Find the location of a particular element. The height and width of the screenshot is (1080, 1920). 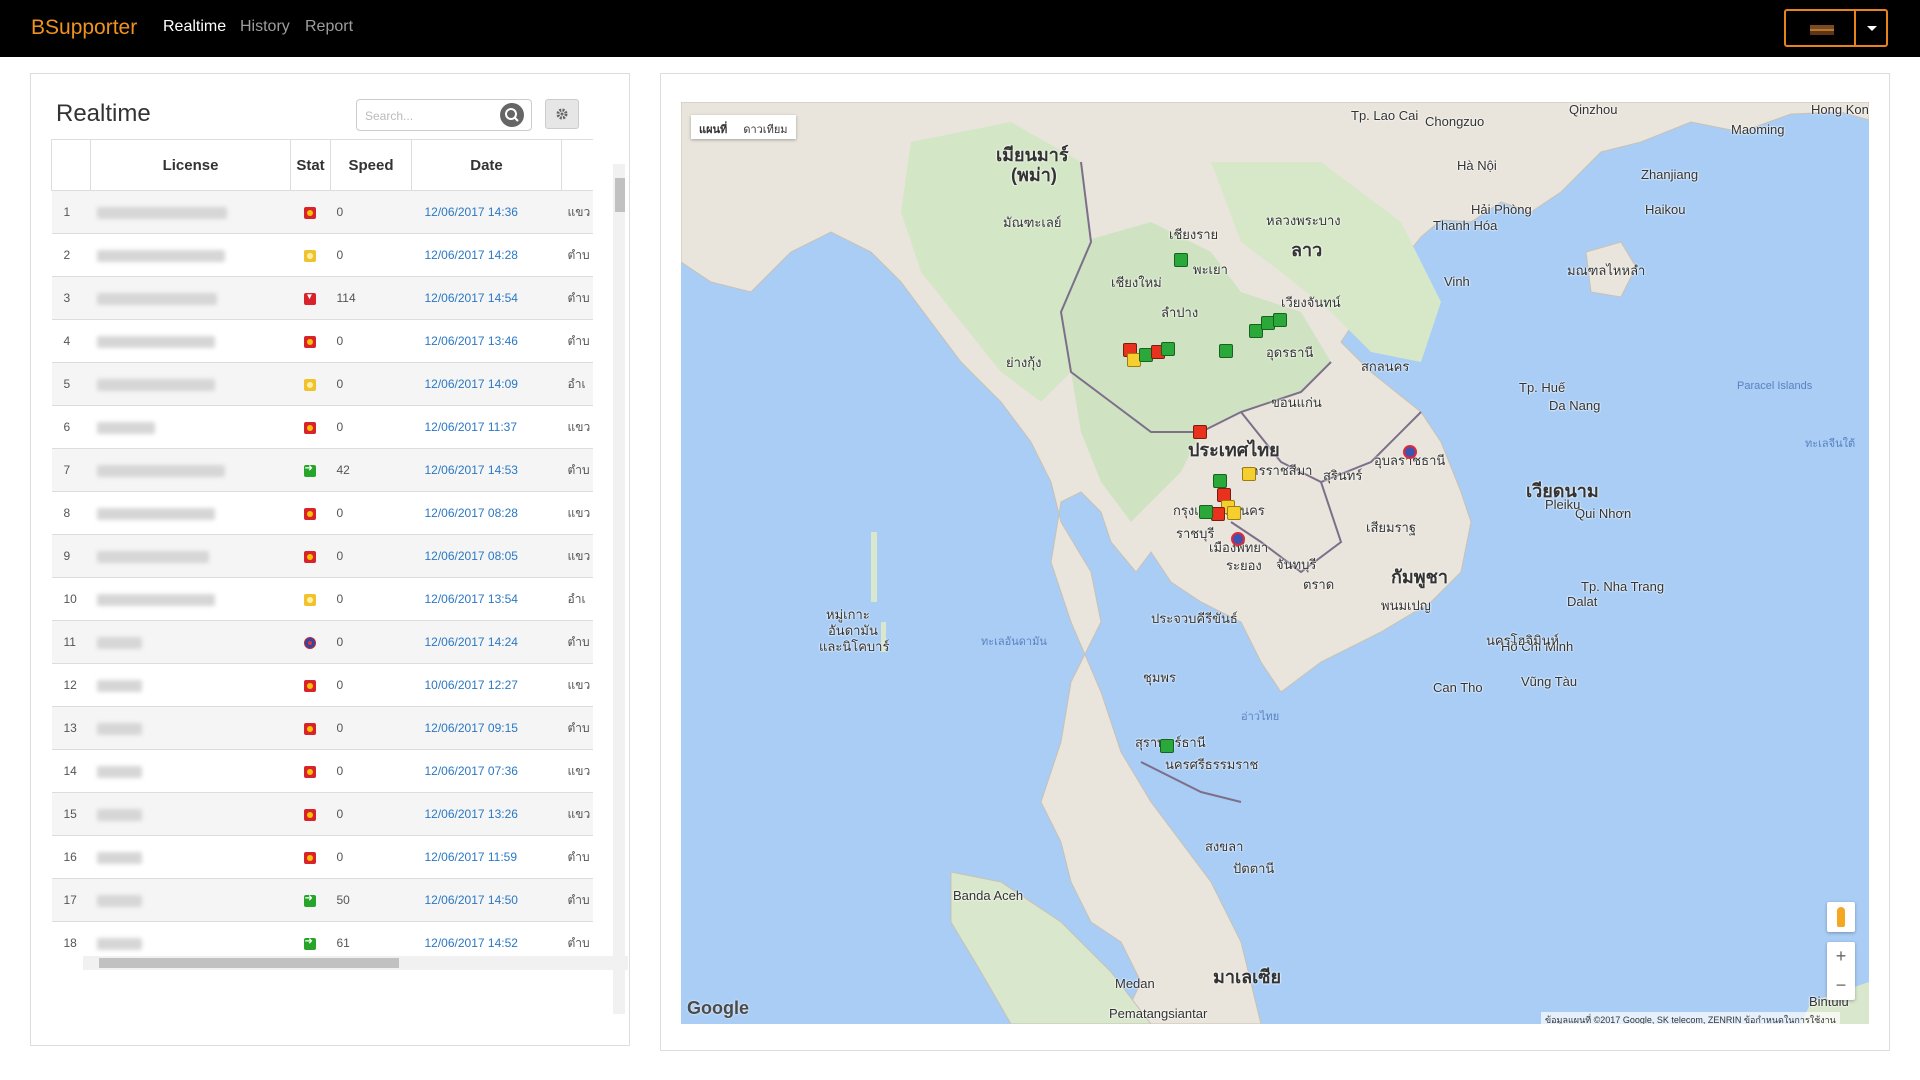

table-row: 12 0 10/06/2017 12:27 แขว is located at coordinates (322, 685).